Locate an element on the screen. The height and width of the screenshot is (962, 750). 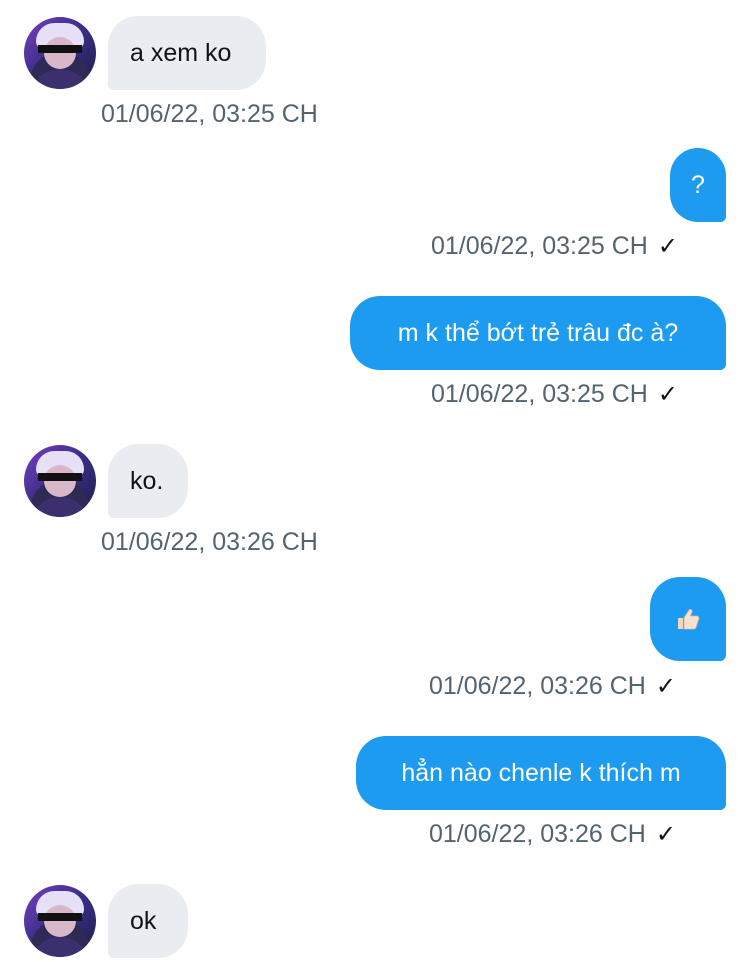
outgoing-message-bubble: hẳn nào chenle k thích m is located at coordinates (541, 773).